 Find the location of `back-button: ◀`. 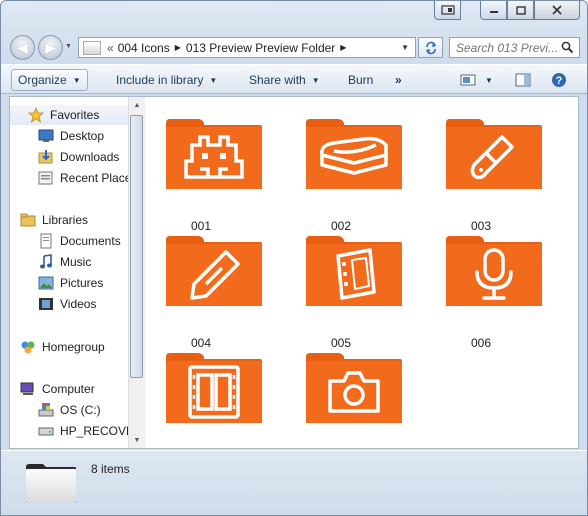

back-button: ◀ is located at coordinates (22, 47).